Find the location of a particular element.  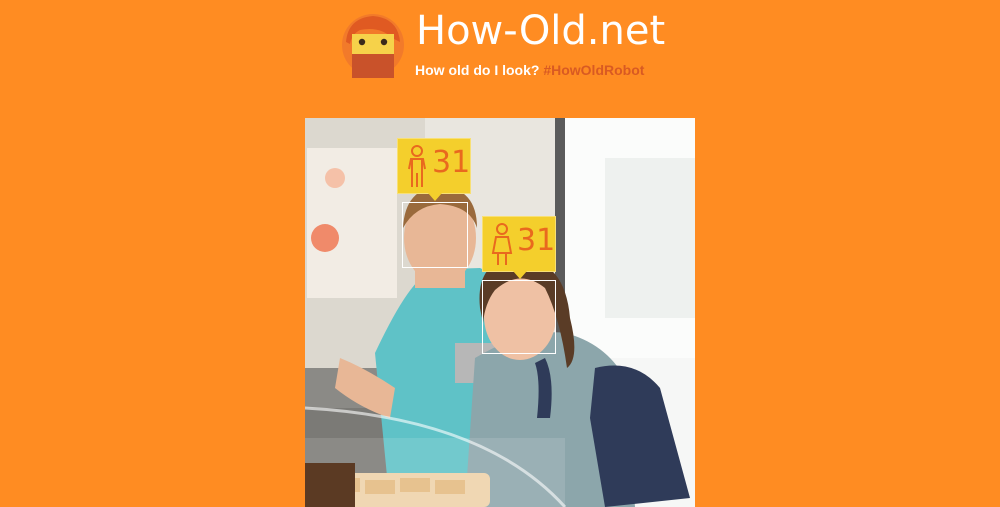

site-title: How-Old.net is located at coordinates (540, 31).